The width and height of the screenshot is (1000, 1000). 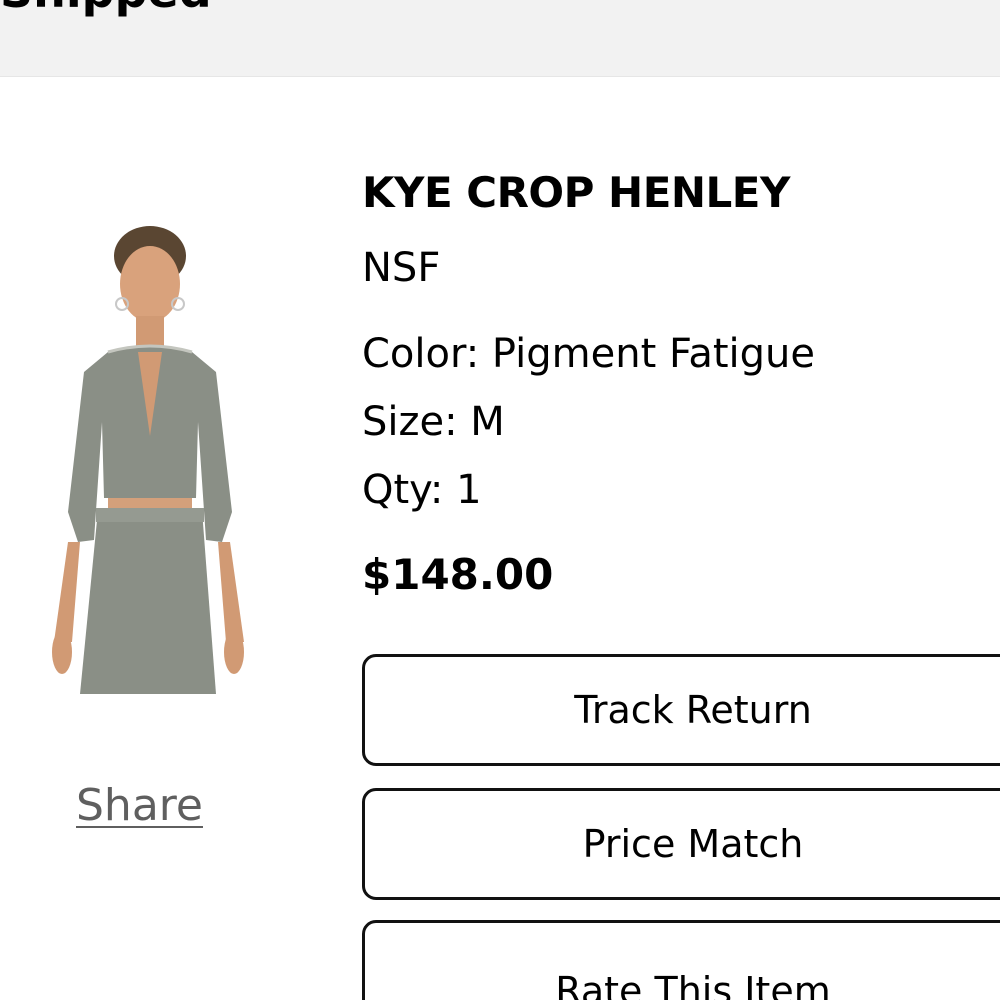 I want to click on product-image, so click(x=149, y=458).